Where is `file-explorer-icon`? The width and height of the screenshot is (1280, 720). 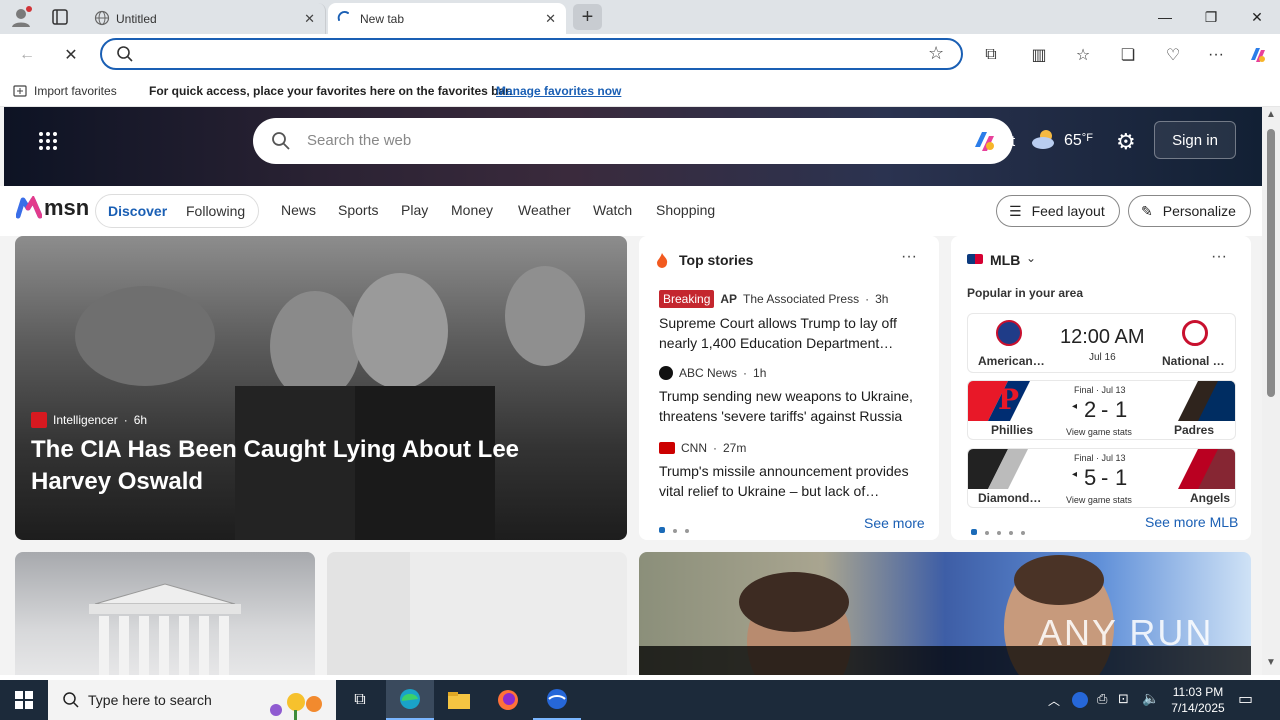
file-explorer-icon is located at coordinates (459, 700).